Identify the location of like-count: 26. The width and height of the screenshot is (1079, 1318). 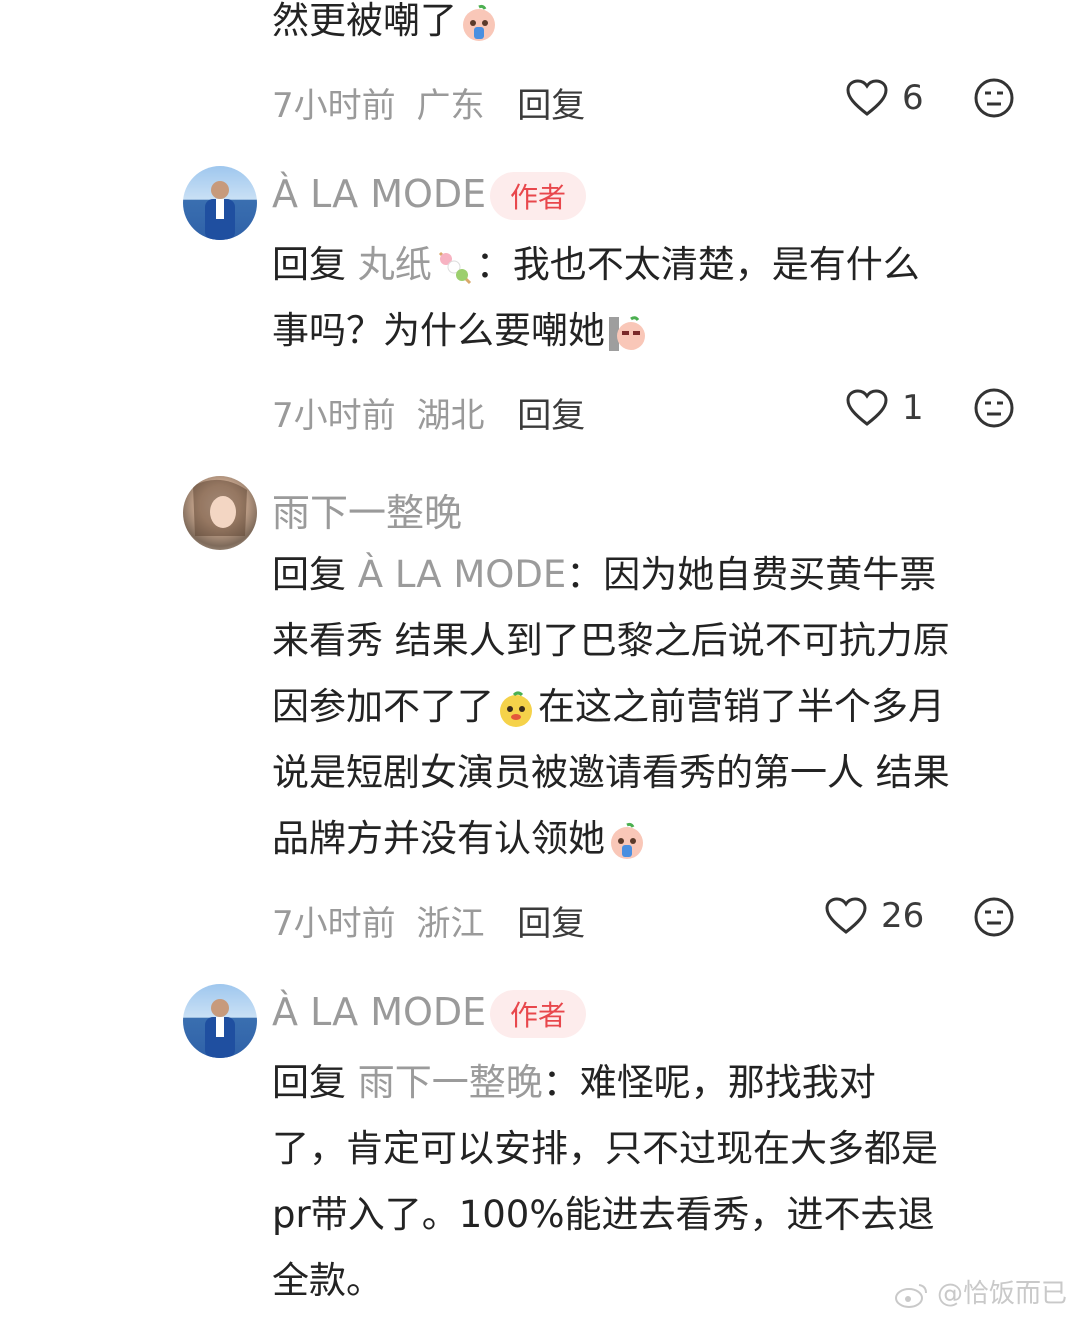
(903, 916).